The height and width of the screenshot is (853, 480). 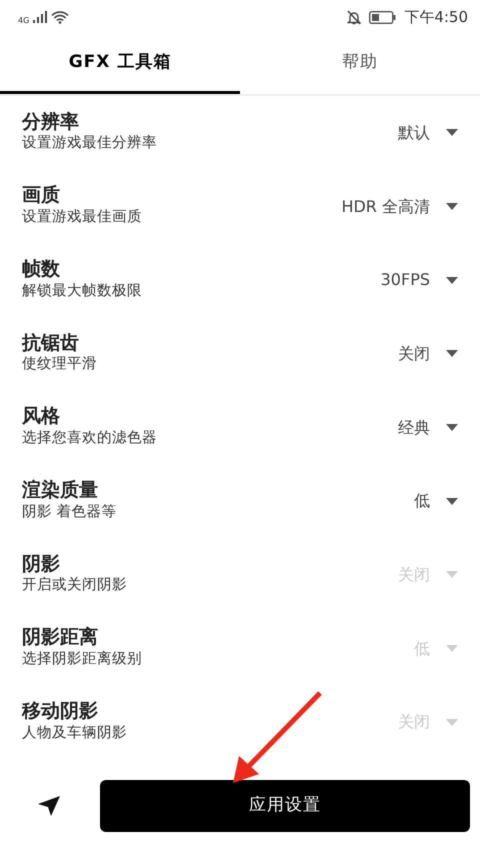 What do you see at coordinates (354, 17) in the screenshot?
I see `bell-muted-icon` at bounding box center [354, 17].